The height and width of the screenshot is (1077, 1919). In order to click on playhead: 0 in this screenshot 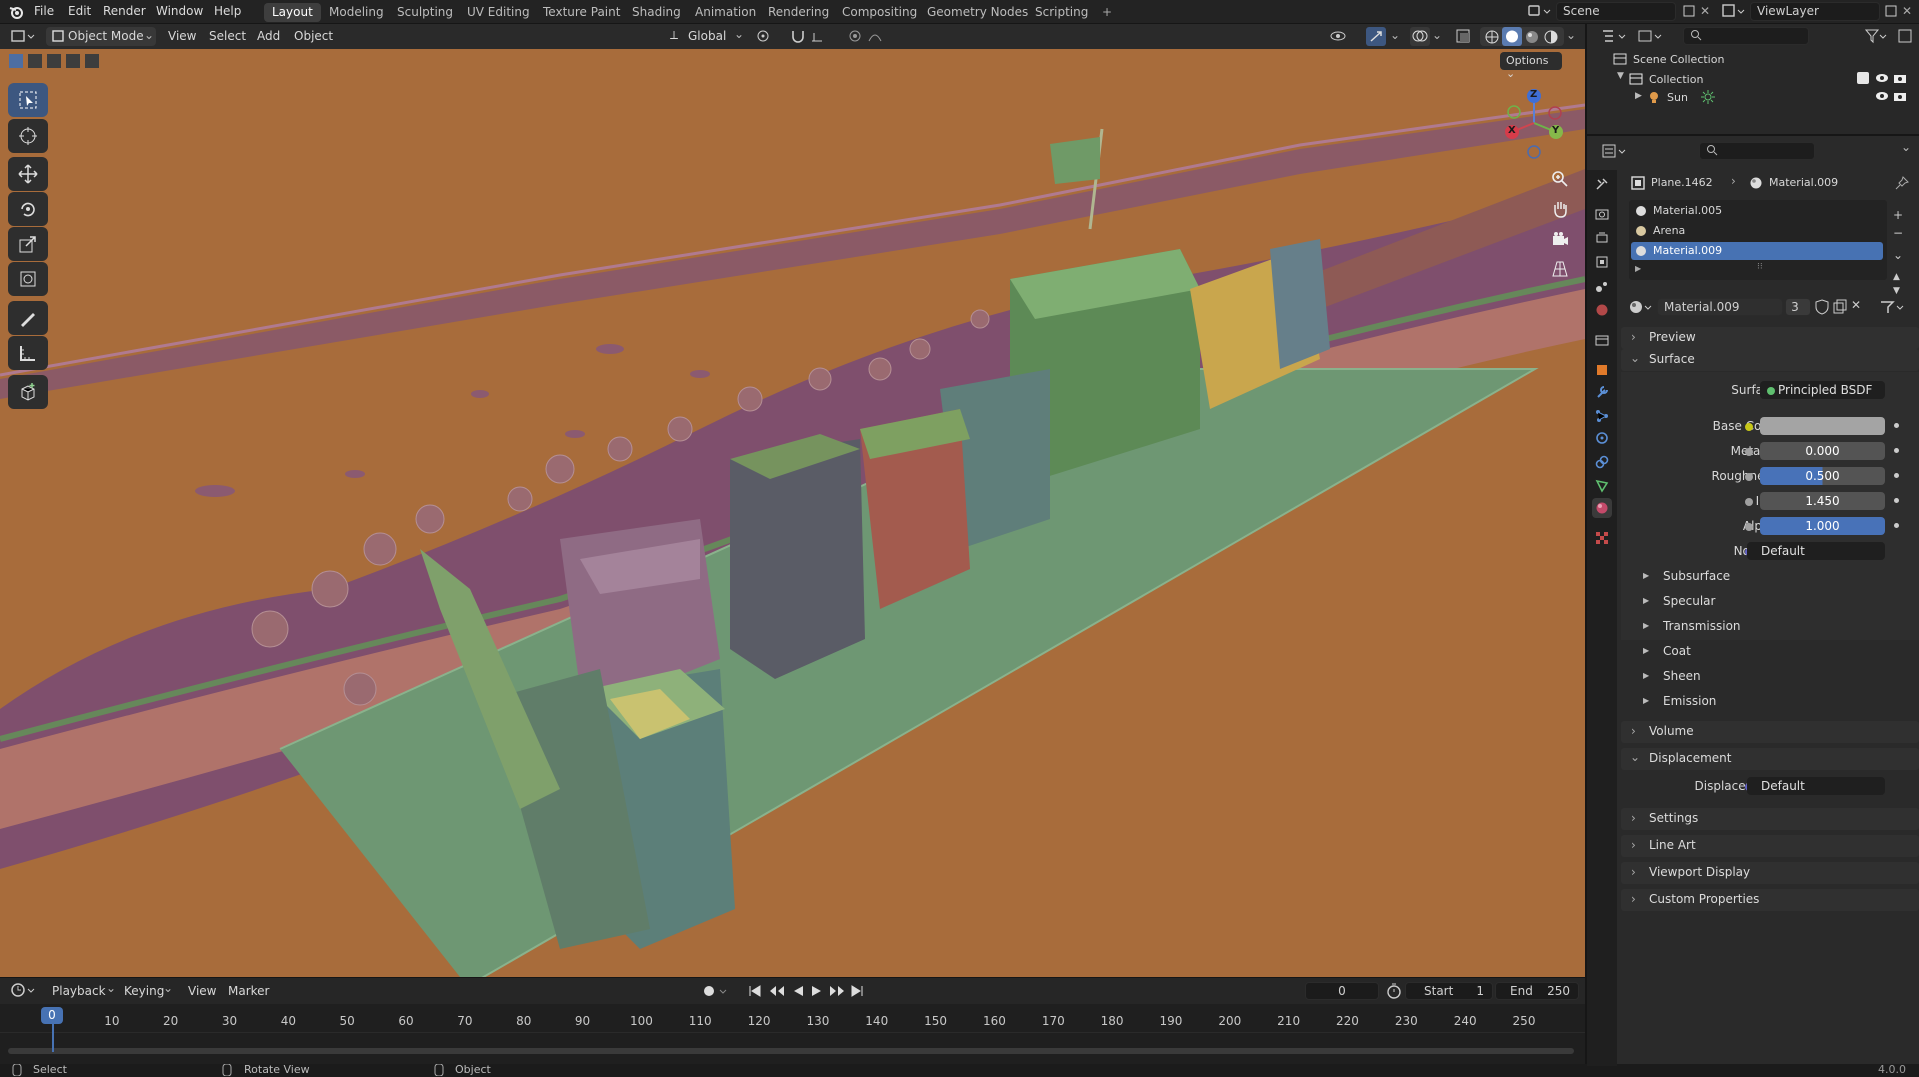, I will do `click(52, 1015)`.